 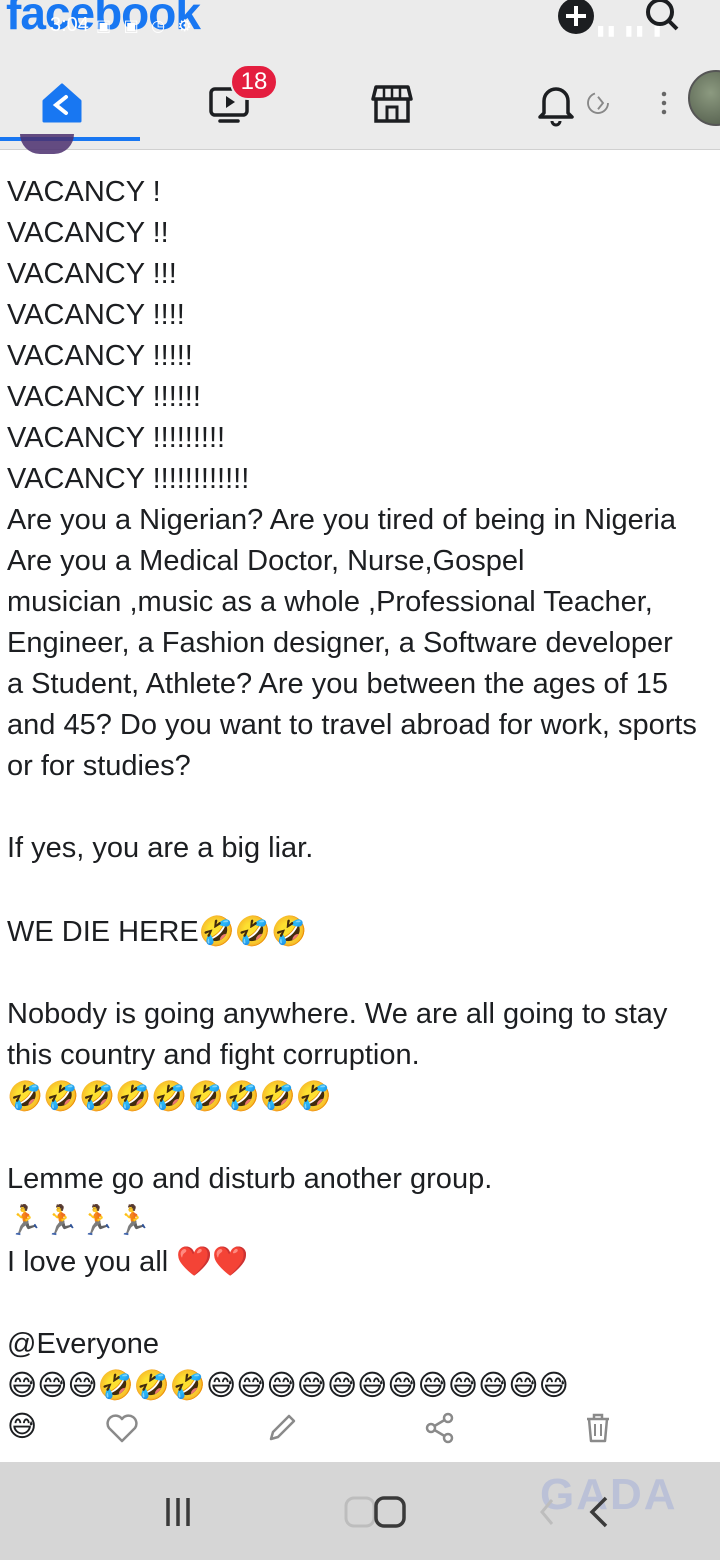 I want to click on like-button, so click(x=122, y=1428).